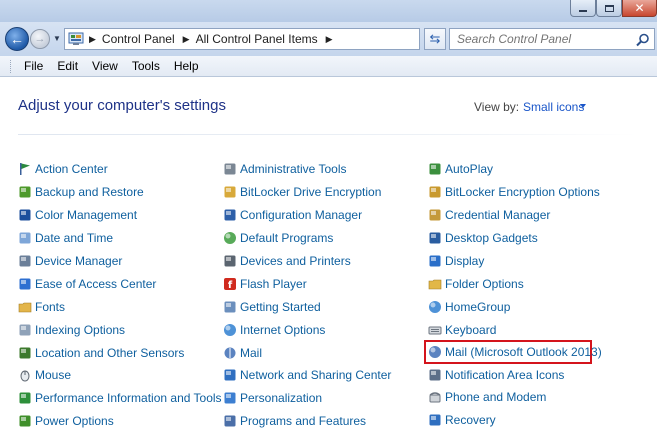  Describe the element at coordinates (478, 306) in the screenshot. I see `control-panel-item-label: HomeGroup` at that location.